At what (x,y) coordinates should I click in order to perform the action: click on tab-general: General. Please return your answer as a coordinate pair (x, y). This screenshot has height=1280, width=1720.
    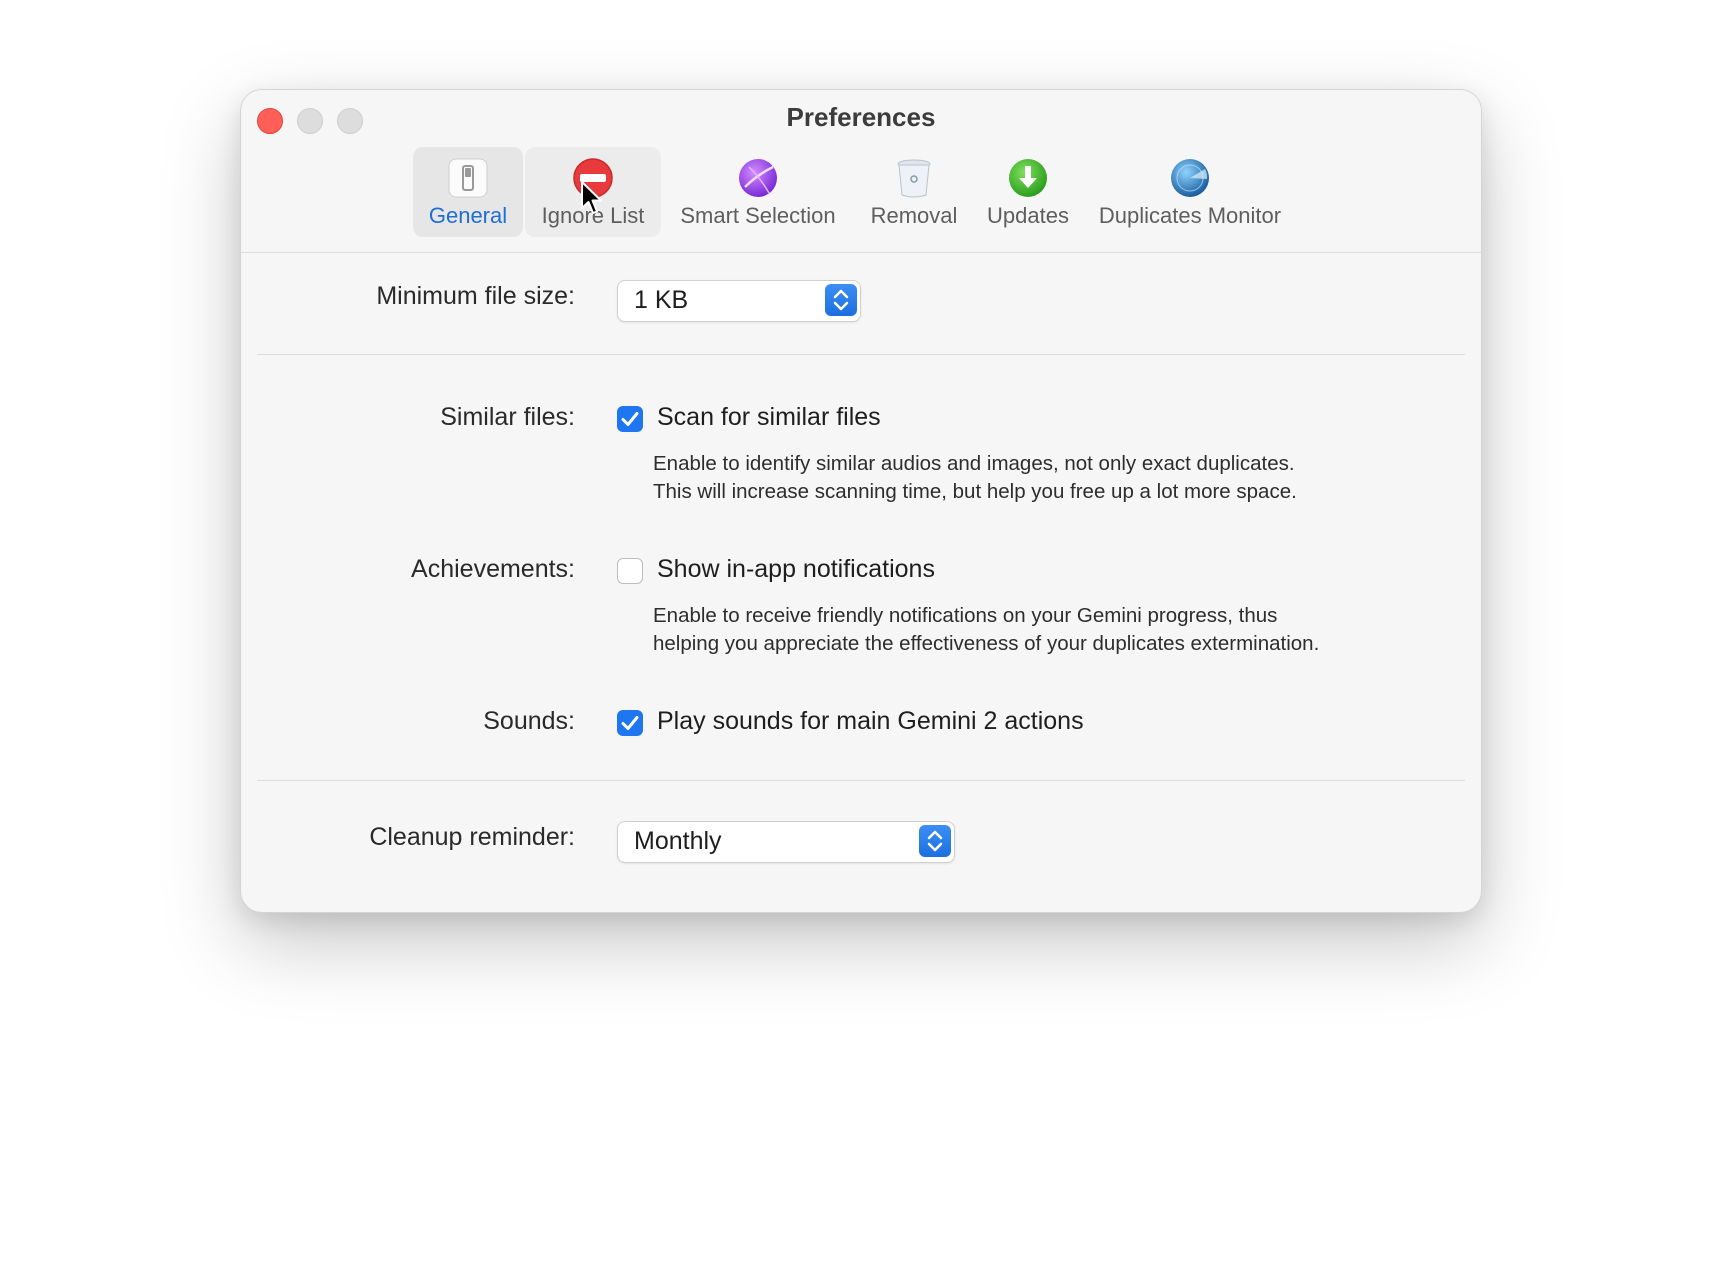
    Looking at the image, I should click on (468, 192).